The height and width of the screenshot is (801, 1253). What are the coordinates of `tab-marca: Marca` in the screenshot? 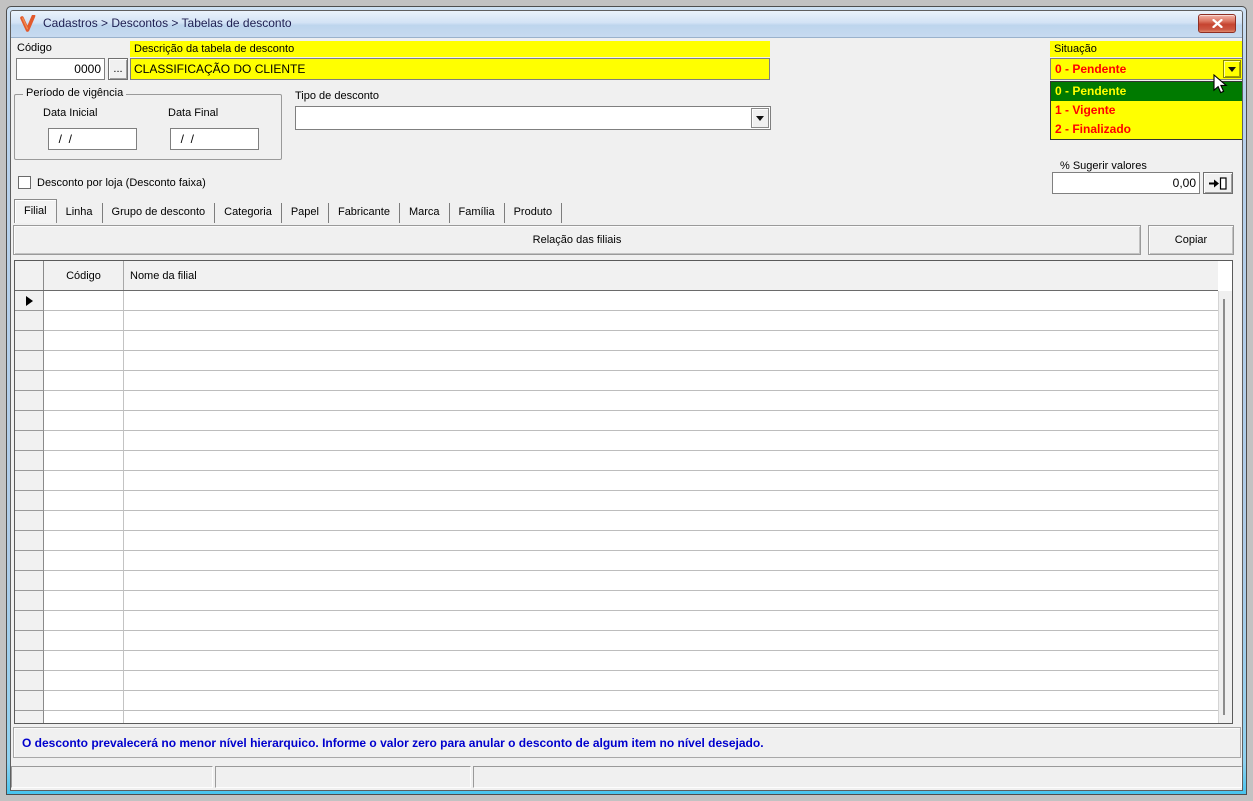 It's located at (425, 213).